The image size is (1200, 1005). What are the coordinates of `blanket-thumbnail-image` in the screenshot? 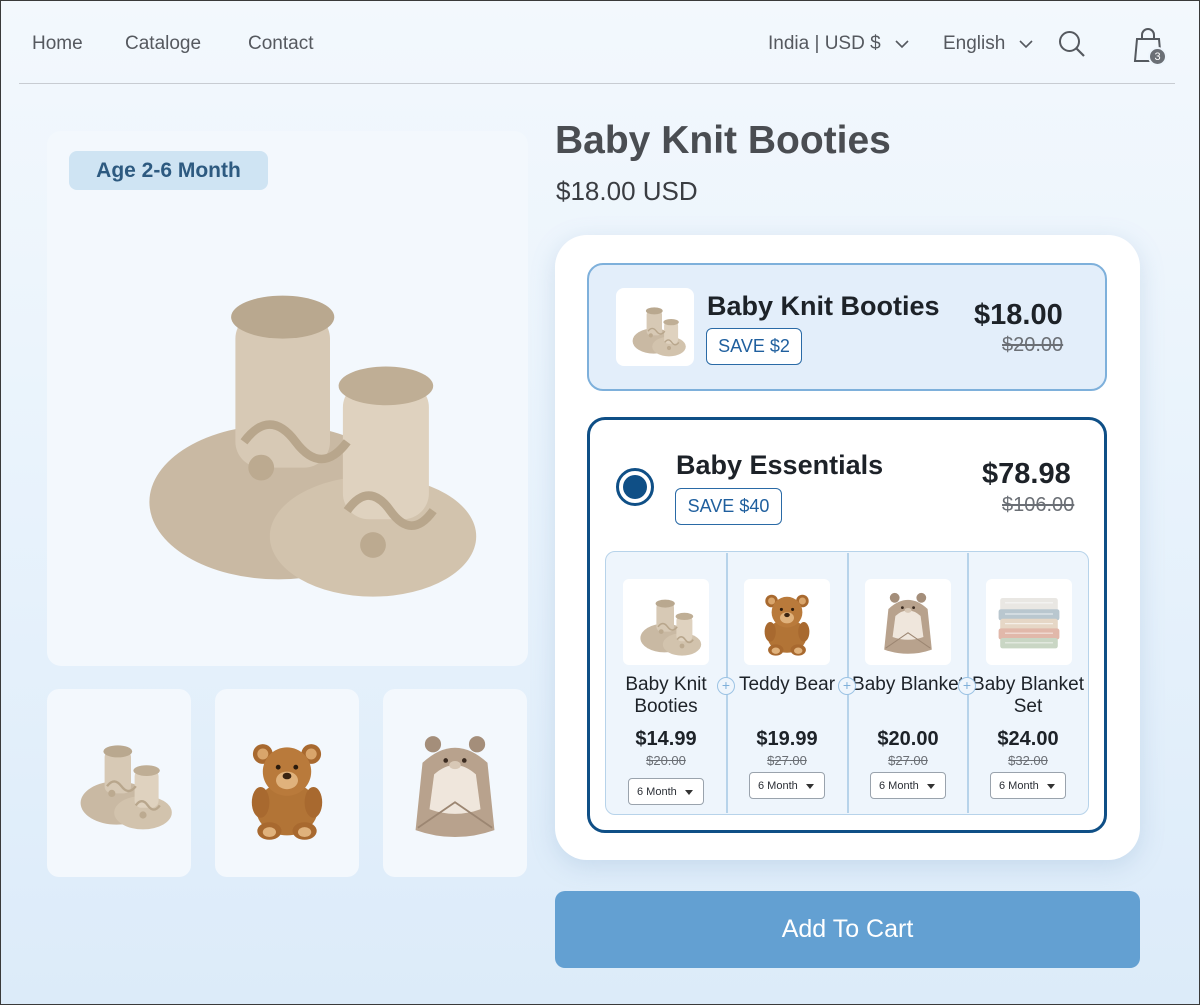 It's located at (455, 787).